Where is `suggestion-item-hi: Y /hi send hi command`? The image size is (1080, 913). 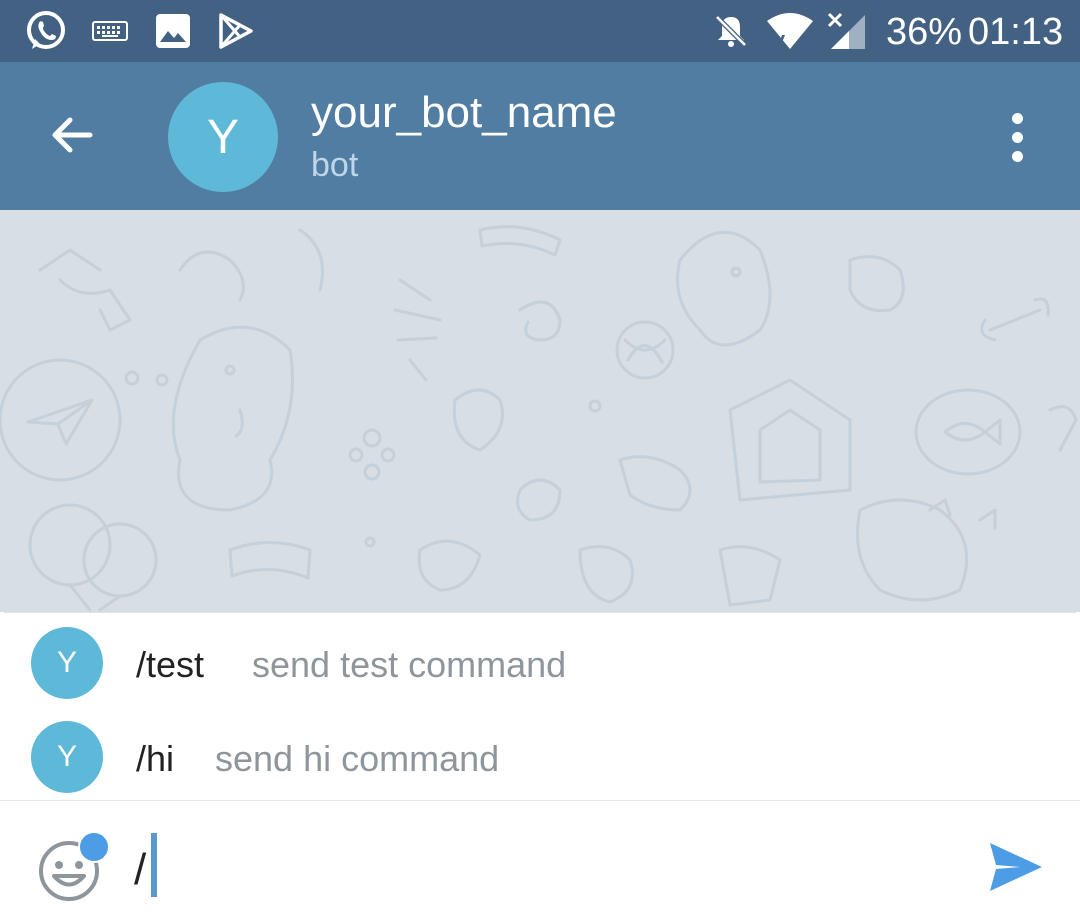
suggestion-item-hi: Y /hi send hi command is located at coordinates (540, 754).